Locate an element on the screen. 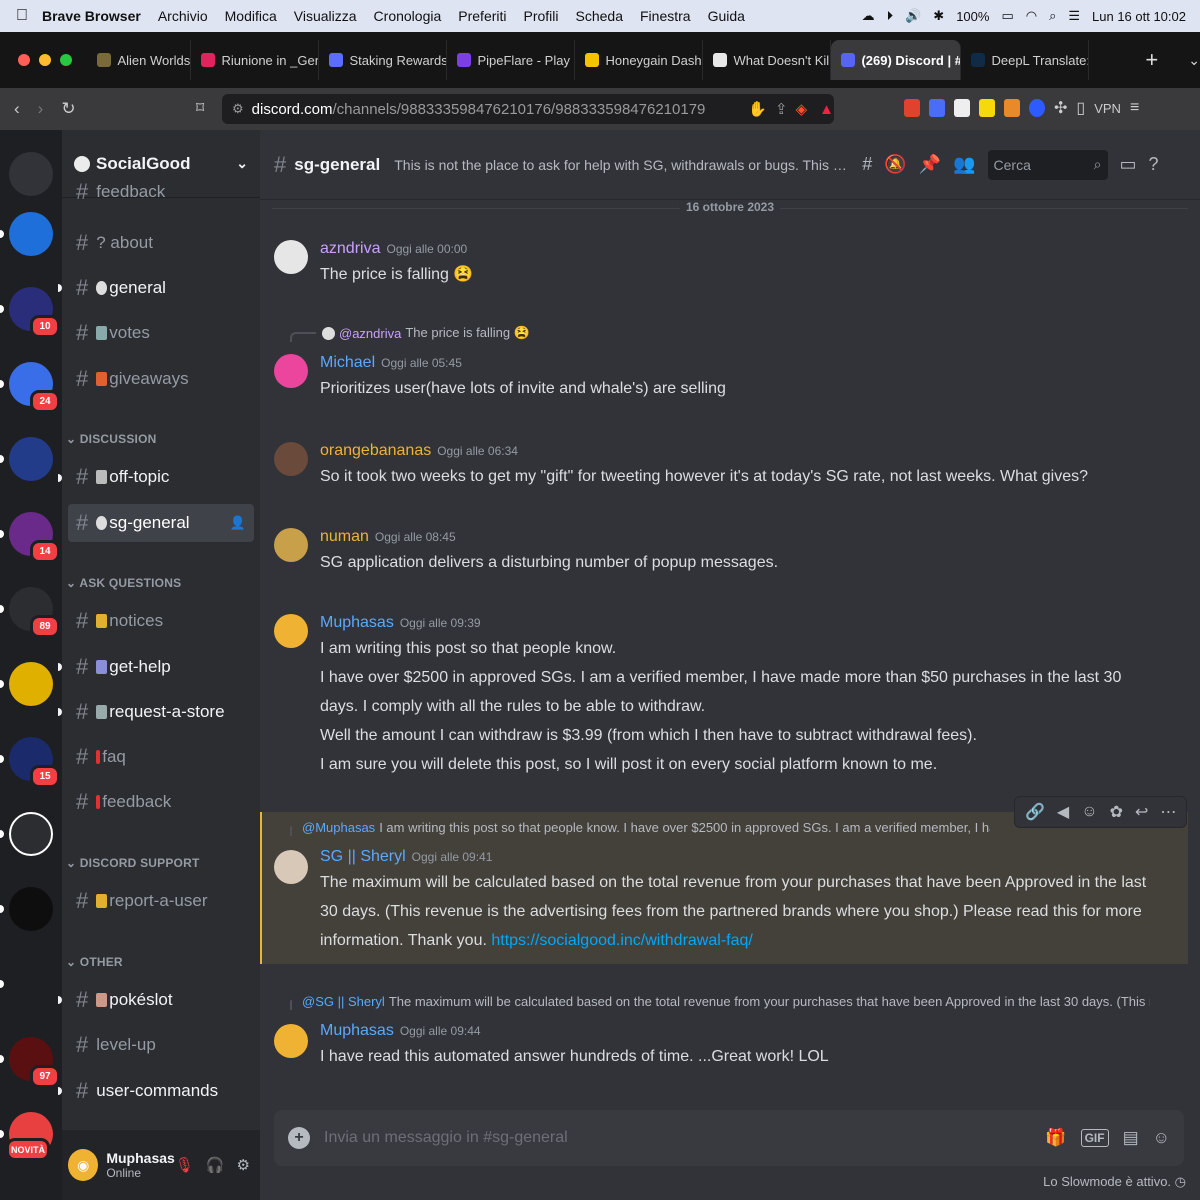 The height and width of the screenshot is (1200, 1200). help-icon: ? is located at coordinates (1154, 164).